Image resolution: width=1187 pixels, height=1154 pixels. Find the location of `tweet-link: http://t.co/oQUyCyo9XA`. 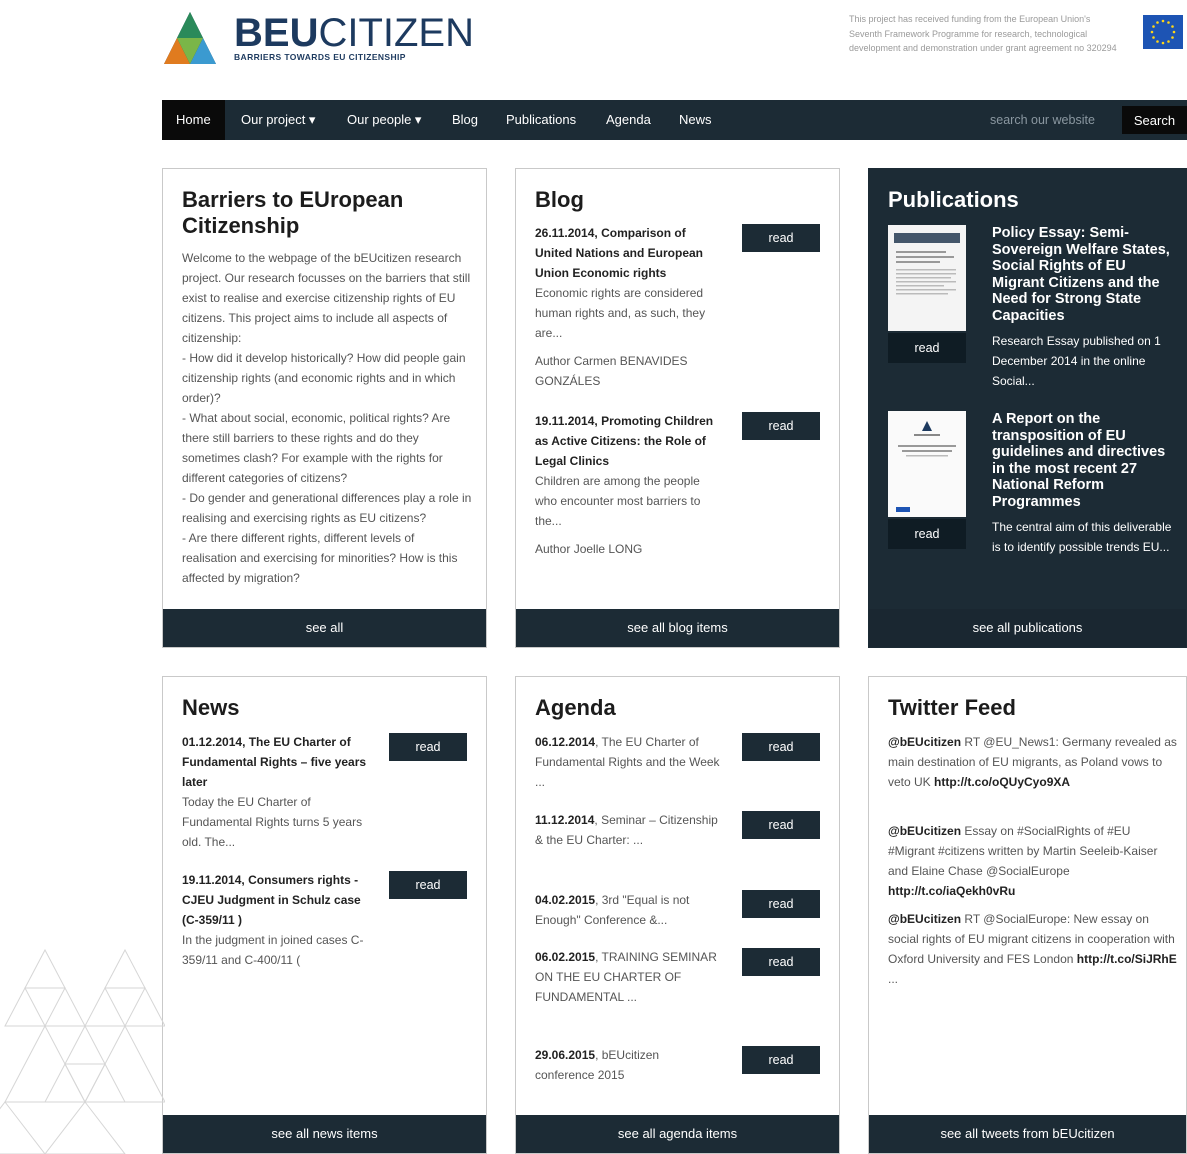

tweet-link: http://t.co/oQUyCyo9XA is located at coordinates (1002, 782).